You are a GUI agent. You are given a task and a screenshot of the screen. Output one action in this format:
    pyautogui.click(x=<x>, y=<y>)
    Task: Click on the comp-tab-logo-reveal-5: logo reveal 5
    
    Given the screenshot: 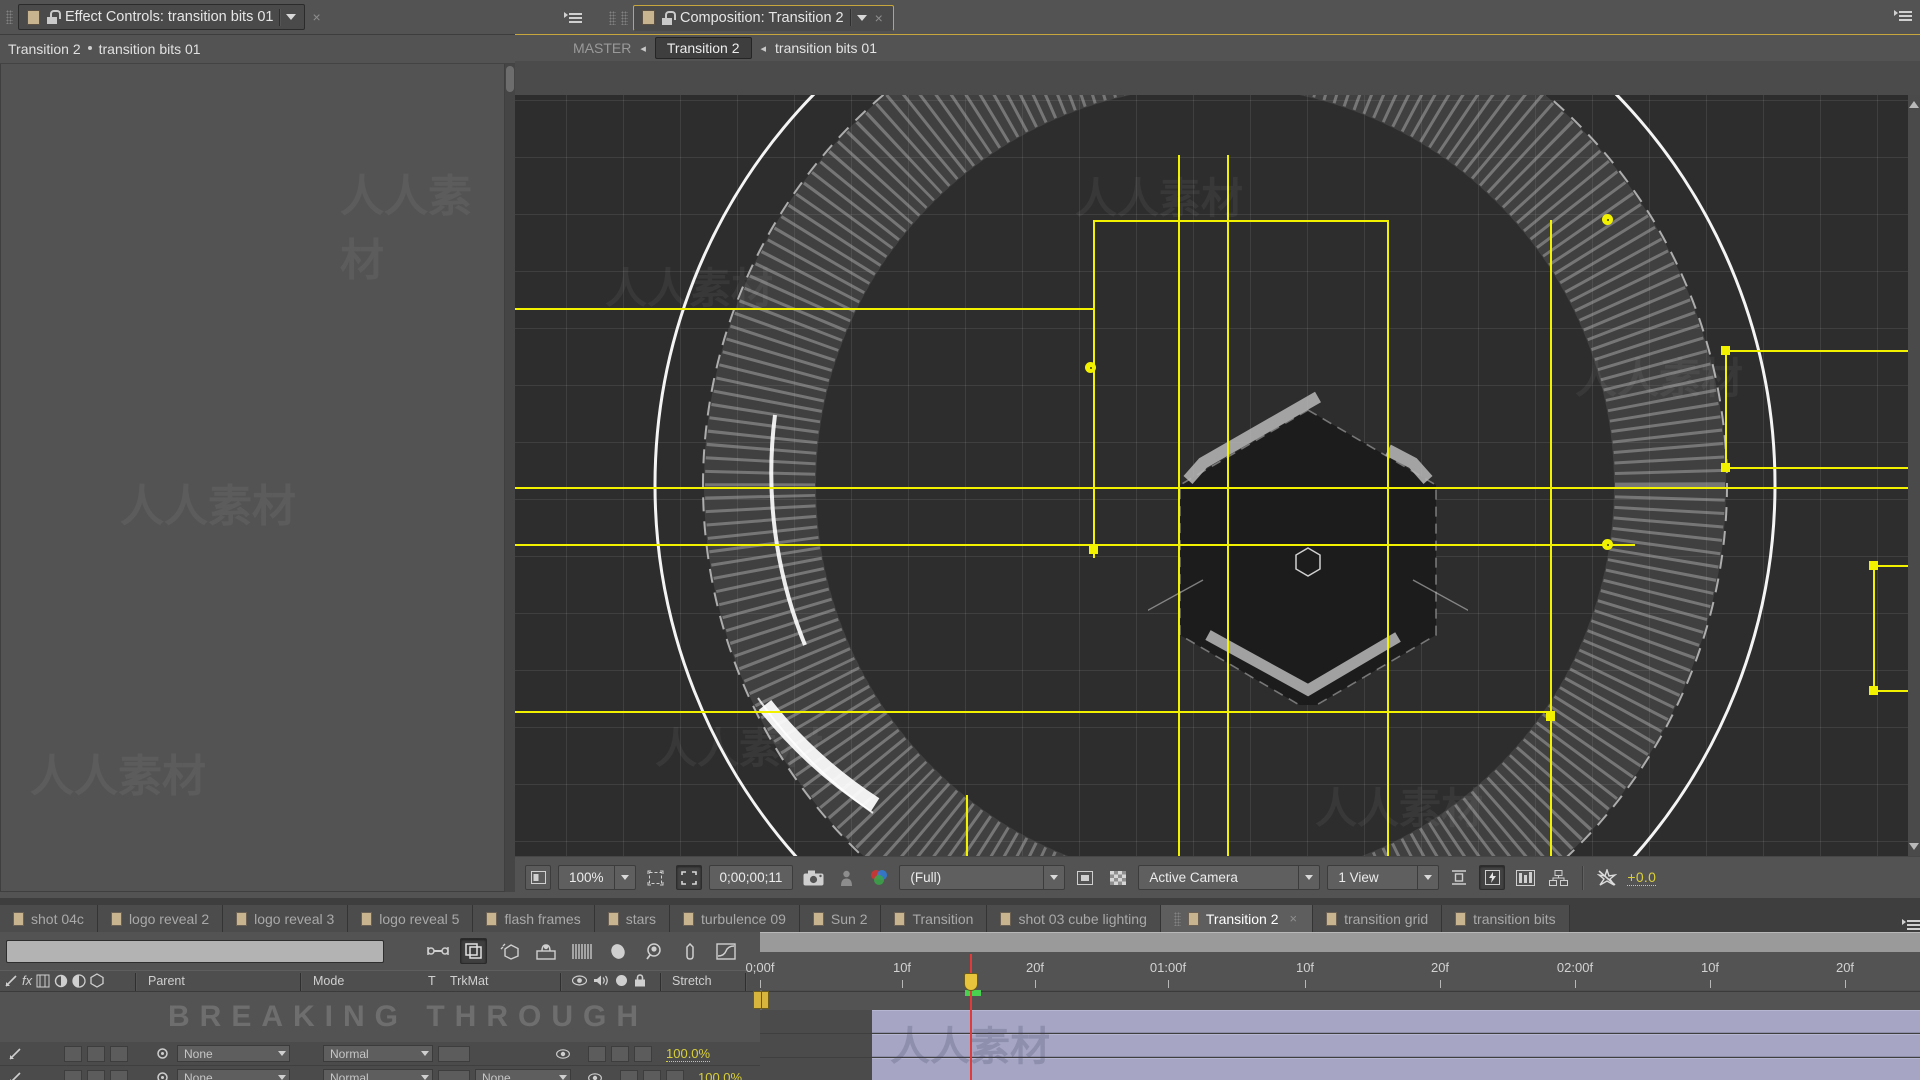 What is the action you would take?
    pyautogui.click(x=411, y=918)
    